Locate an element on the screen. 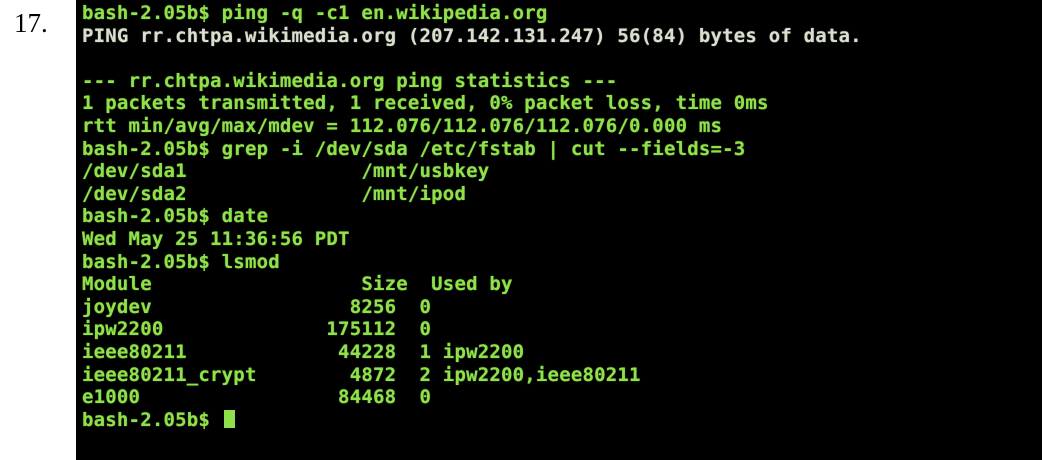 The image size is (1042, 460). terminal-line: joydev 8256 0 is located at coordinates (257, 306).